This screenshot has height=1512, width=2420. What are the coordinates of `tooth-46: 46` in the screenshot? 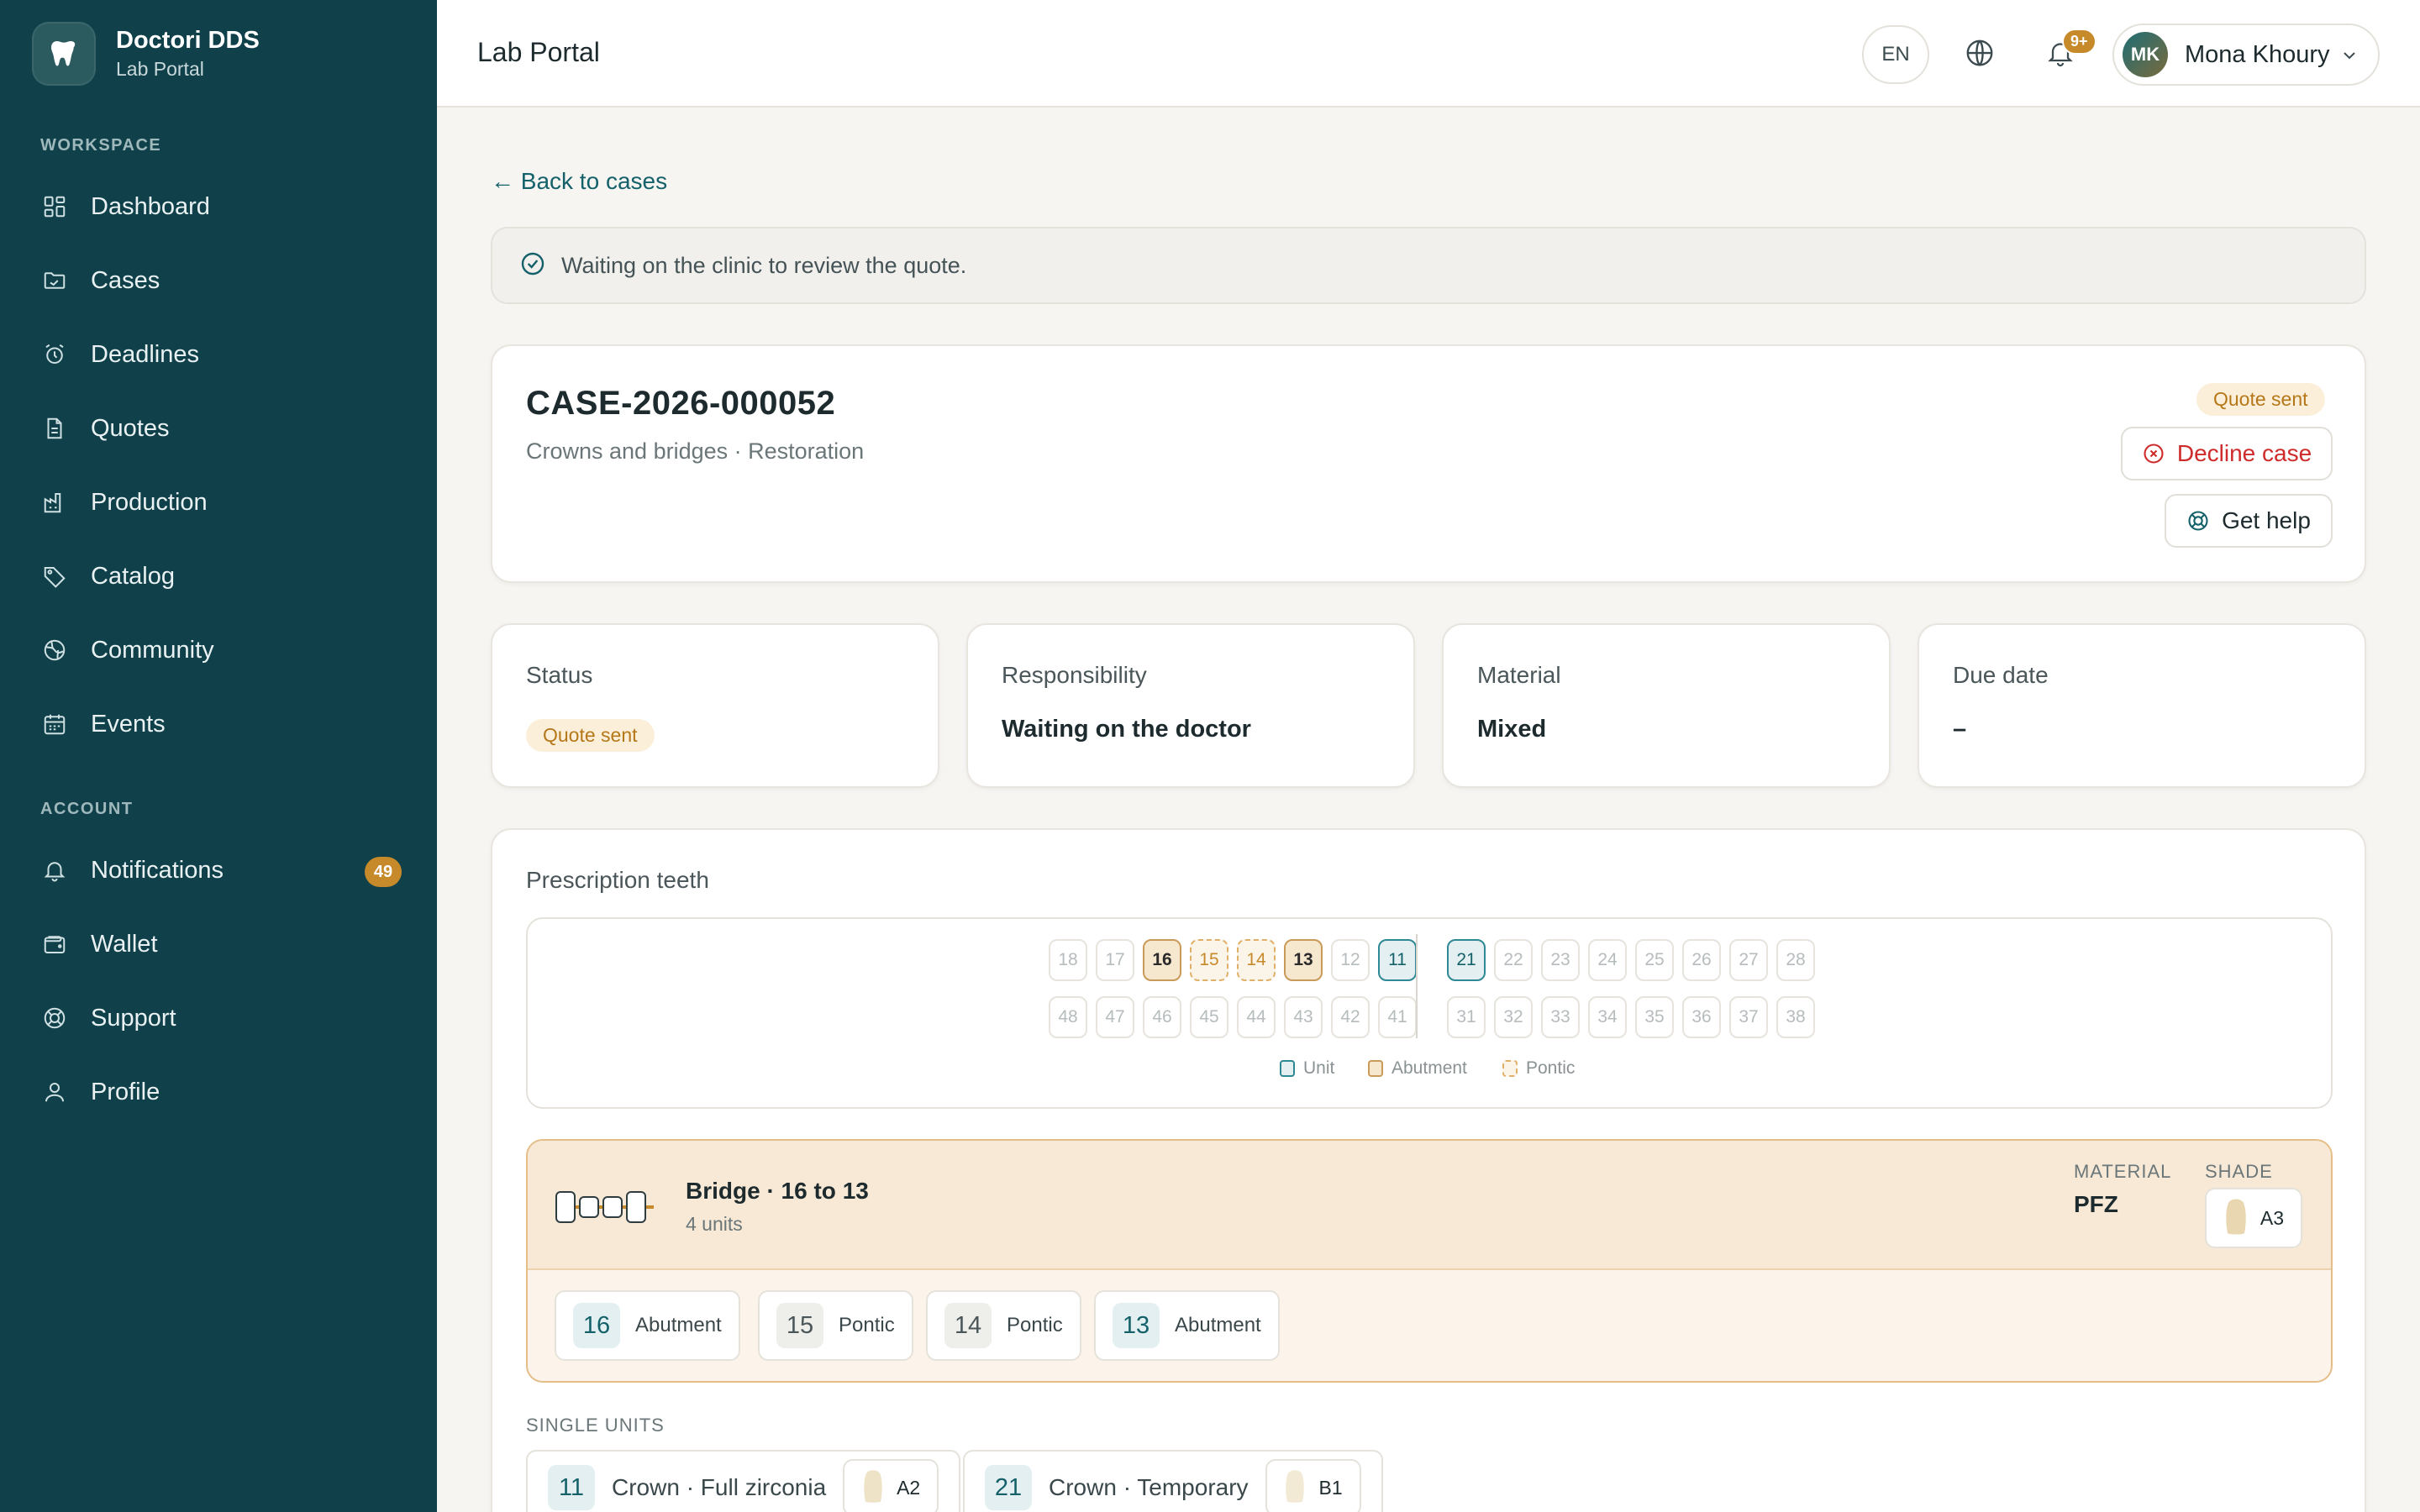 It's located at (1162, 1017).